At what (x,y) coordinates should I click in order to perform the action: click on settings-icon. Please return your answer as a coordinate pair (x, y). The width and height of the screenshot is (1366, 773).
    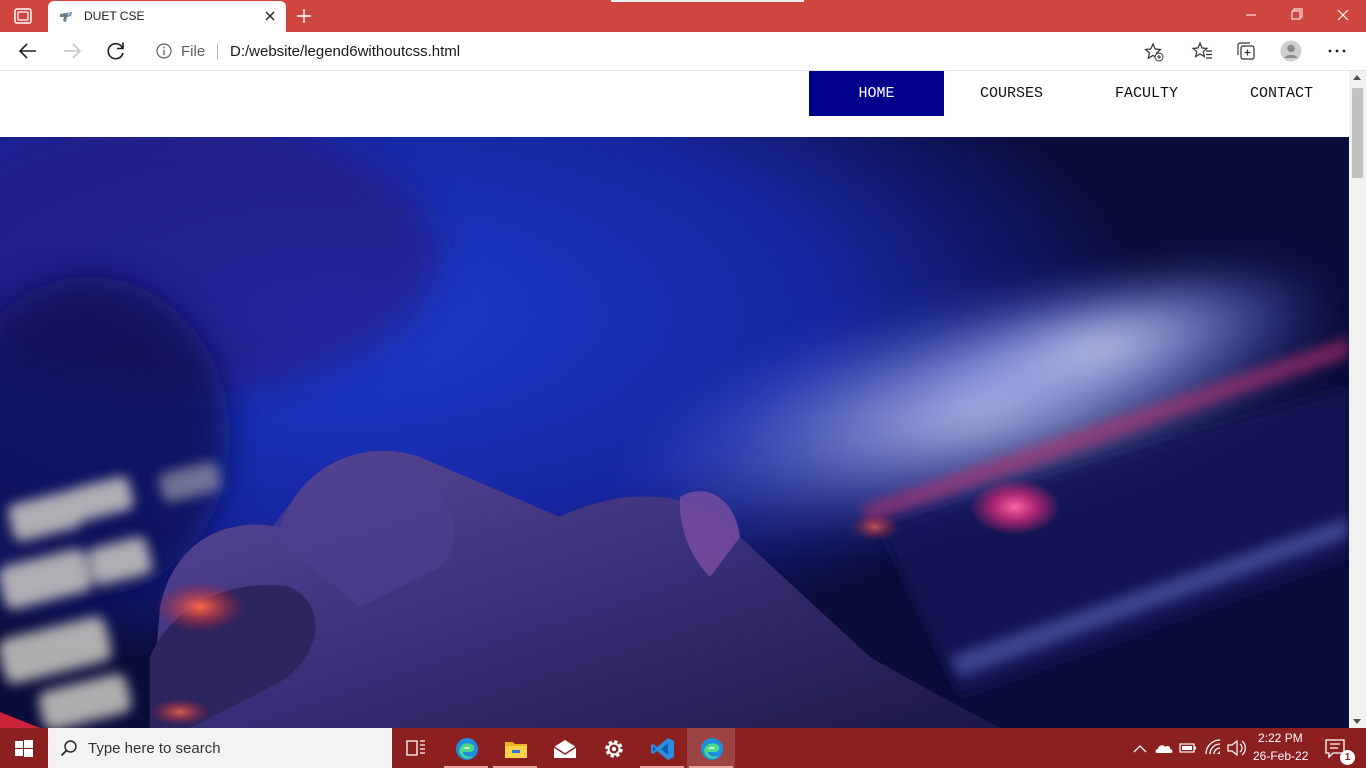
    Looking at the image, I should click on (614, 749).